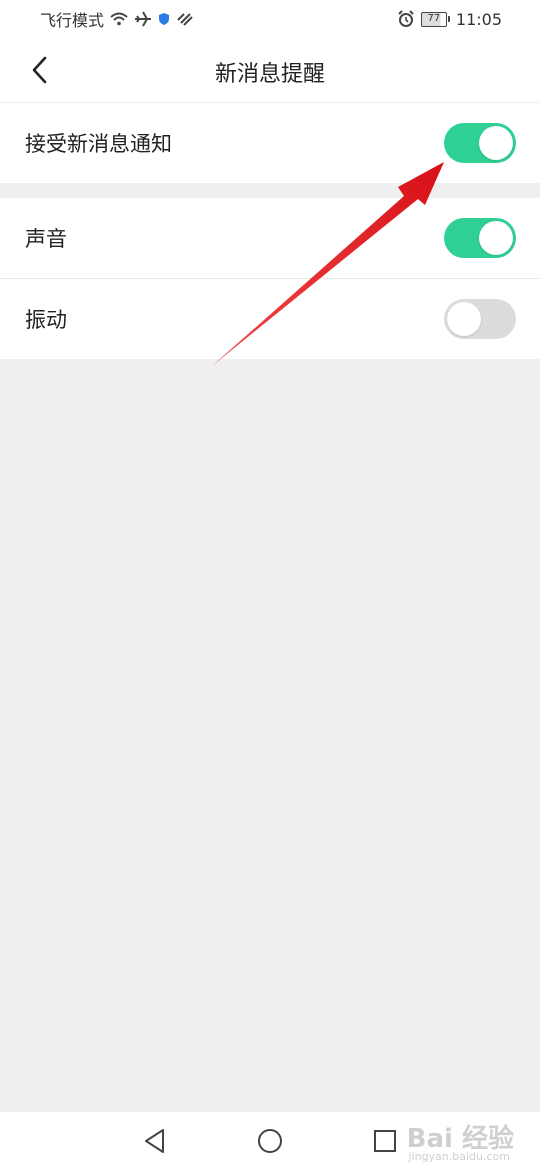  What do you see at coordinates (155, 1141) in the screenshot?
I see `back-triangle-icon` at bounding box center [155, 1141].